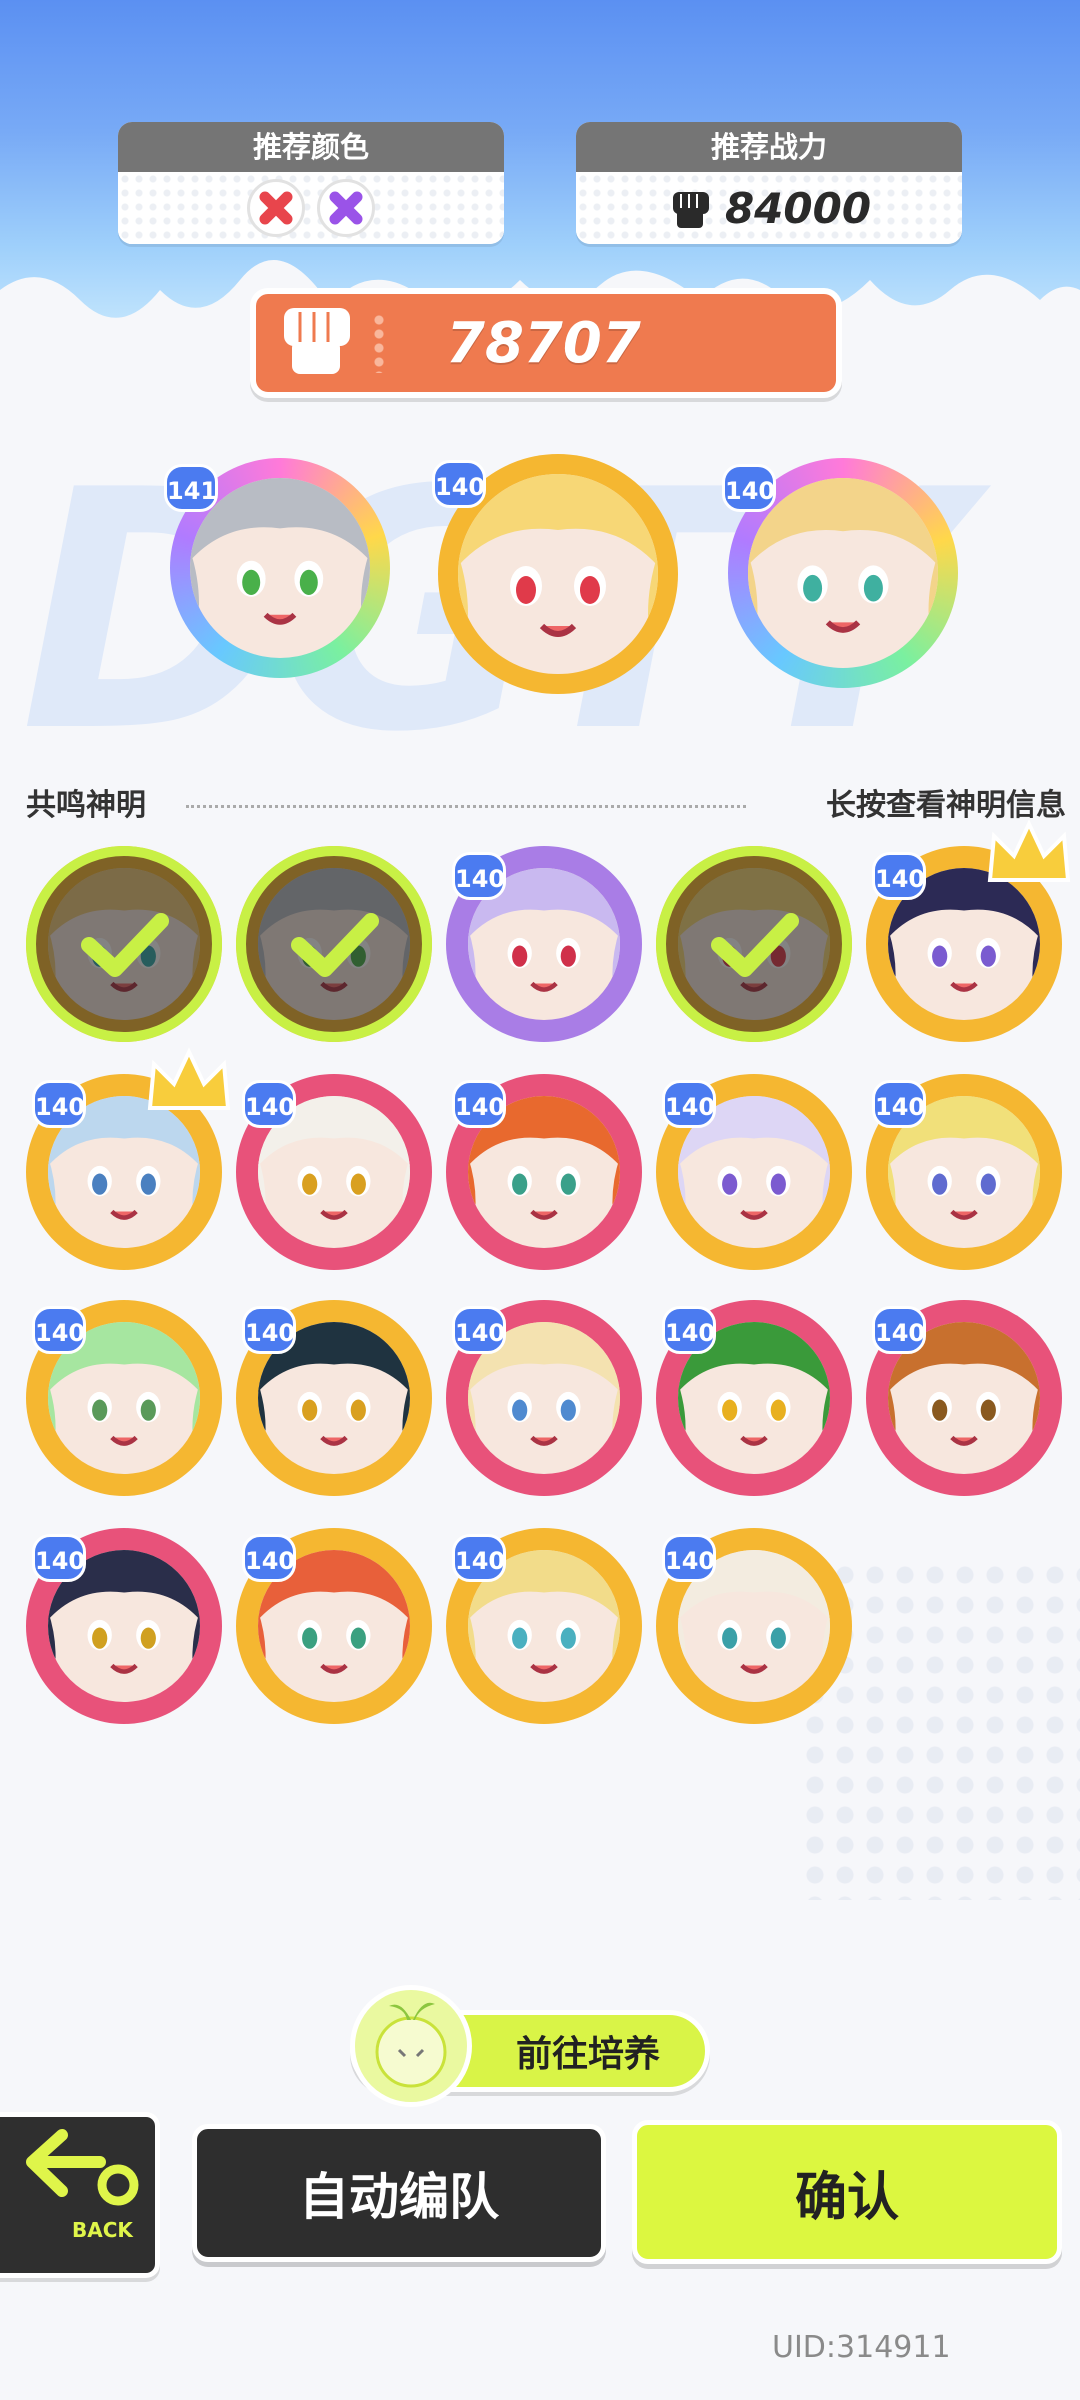 The image size is (1080, 2400). I want to click on team-slot-3: 140, so click(840, 573).